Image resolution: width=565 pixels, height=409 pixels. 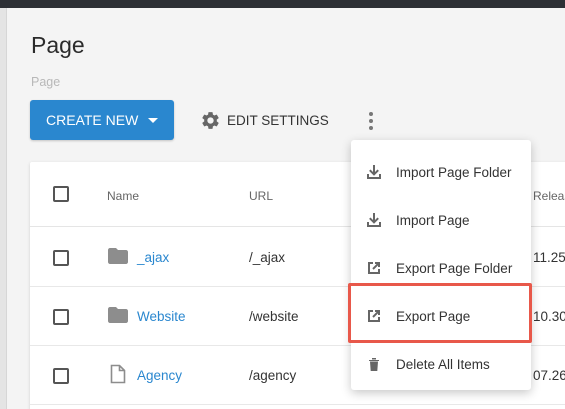 I want to click on create-new-label: CREATE NEW, so click(x=92, y=120).